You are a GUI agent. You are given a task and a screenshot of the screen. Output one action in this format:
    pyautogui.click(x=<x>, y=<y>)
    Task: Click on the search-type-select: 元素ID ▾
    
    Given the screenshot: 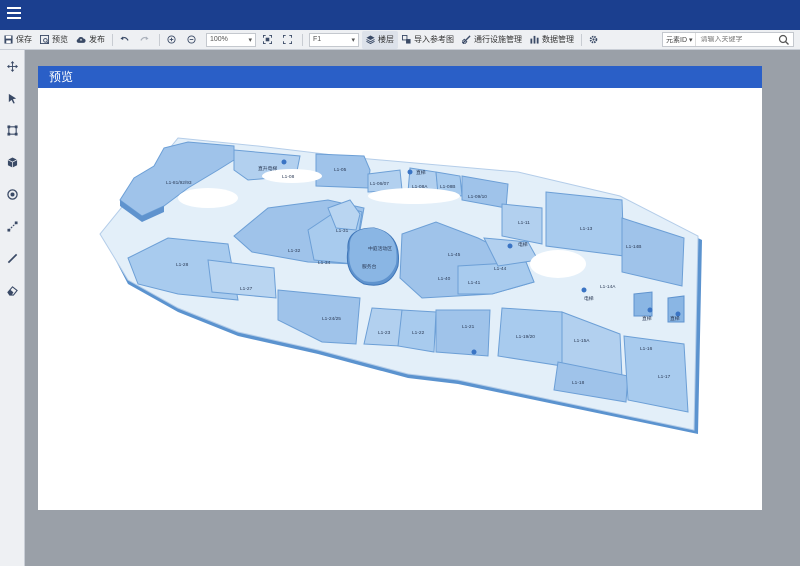 What is the action you would take?
    pyautogui.click(x=680, y=39)
    